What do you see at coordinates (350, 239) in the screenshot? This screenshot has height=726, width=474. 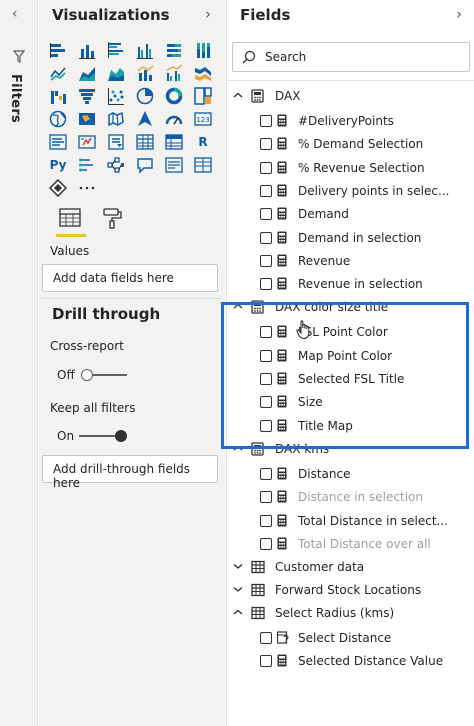 I see `field-item: Demand in selection` at bounding box center [350, 239].